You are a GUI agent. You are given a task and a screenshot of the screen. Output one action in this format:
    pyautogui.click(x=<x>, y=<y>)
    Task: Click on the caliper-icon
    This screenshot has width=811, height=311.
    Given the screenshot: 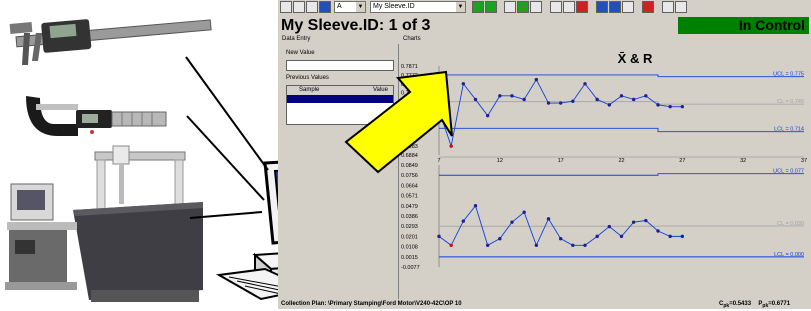 What is the action you would take?
    pyautogui.click(x=113, y=38)
    